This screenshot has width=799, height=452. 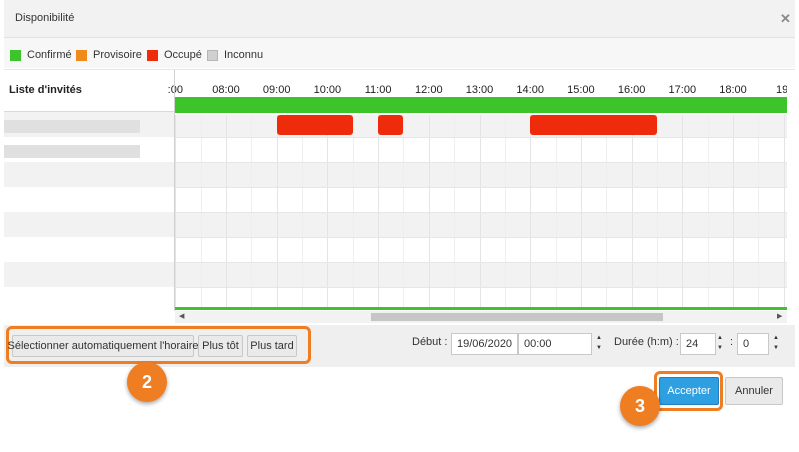 I want to click on legend-label: Provisoire, so click(x=117, y=55).